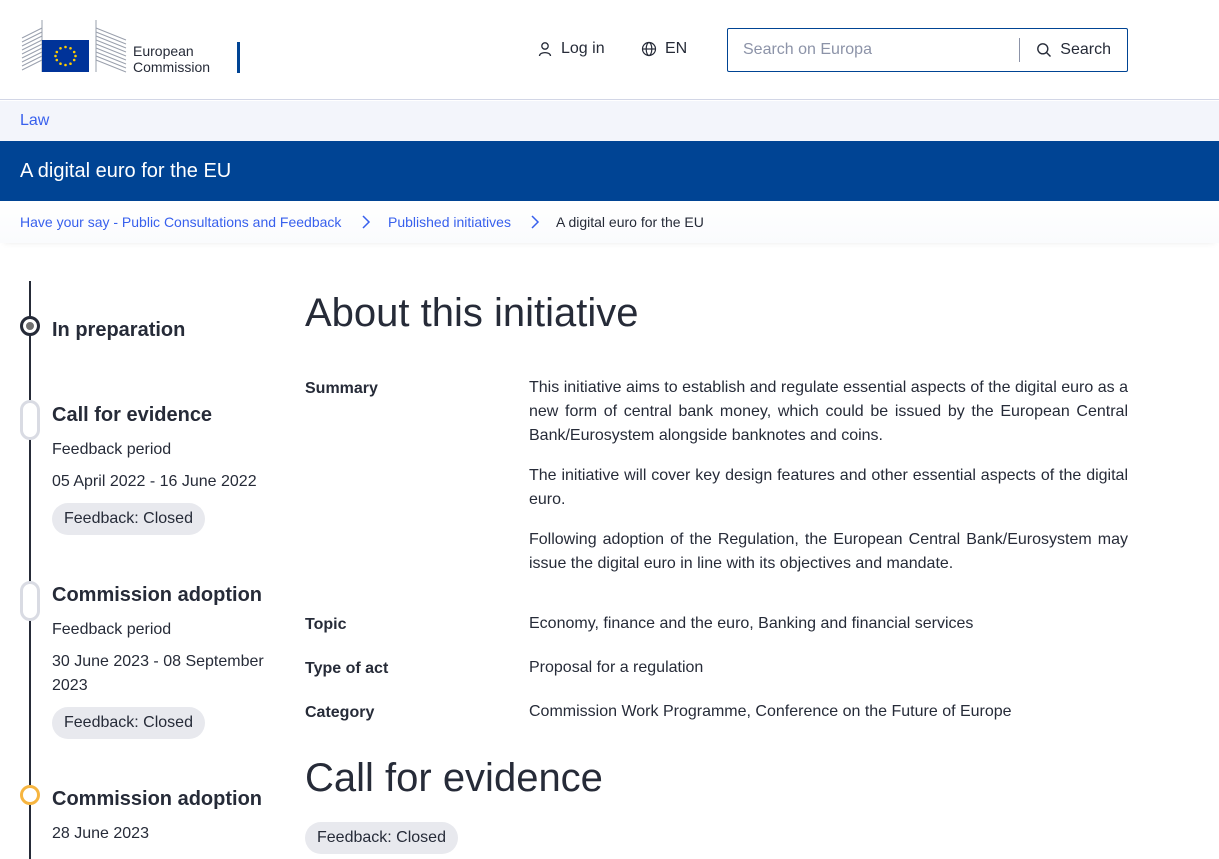  Describe the element at coordinates (154, 481) in the screenshot. I see `timeline-dates: 05 April 2022 - 16 June 2022` at that location.